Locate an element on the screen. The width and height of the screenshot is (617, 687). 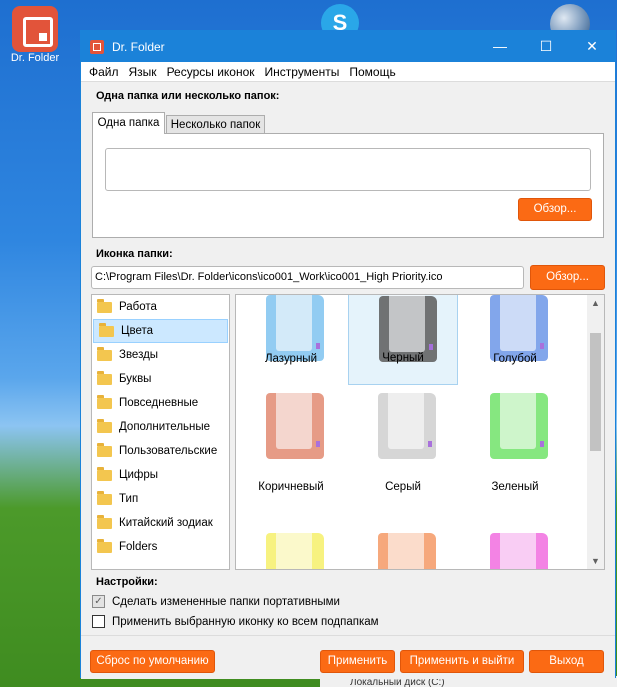
divider is located at coordinates (348, 635).